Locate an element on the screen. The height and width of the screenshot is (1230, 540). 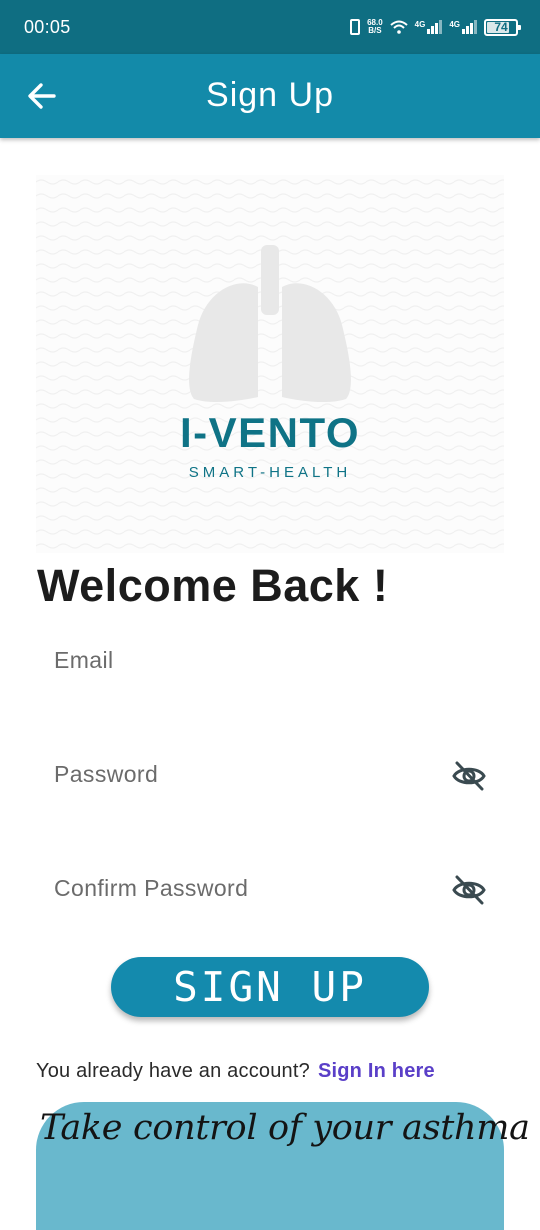
app-bar: Sign Up is located at coordinates (270, 96).